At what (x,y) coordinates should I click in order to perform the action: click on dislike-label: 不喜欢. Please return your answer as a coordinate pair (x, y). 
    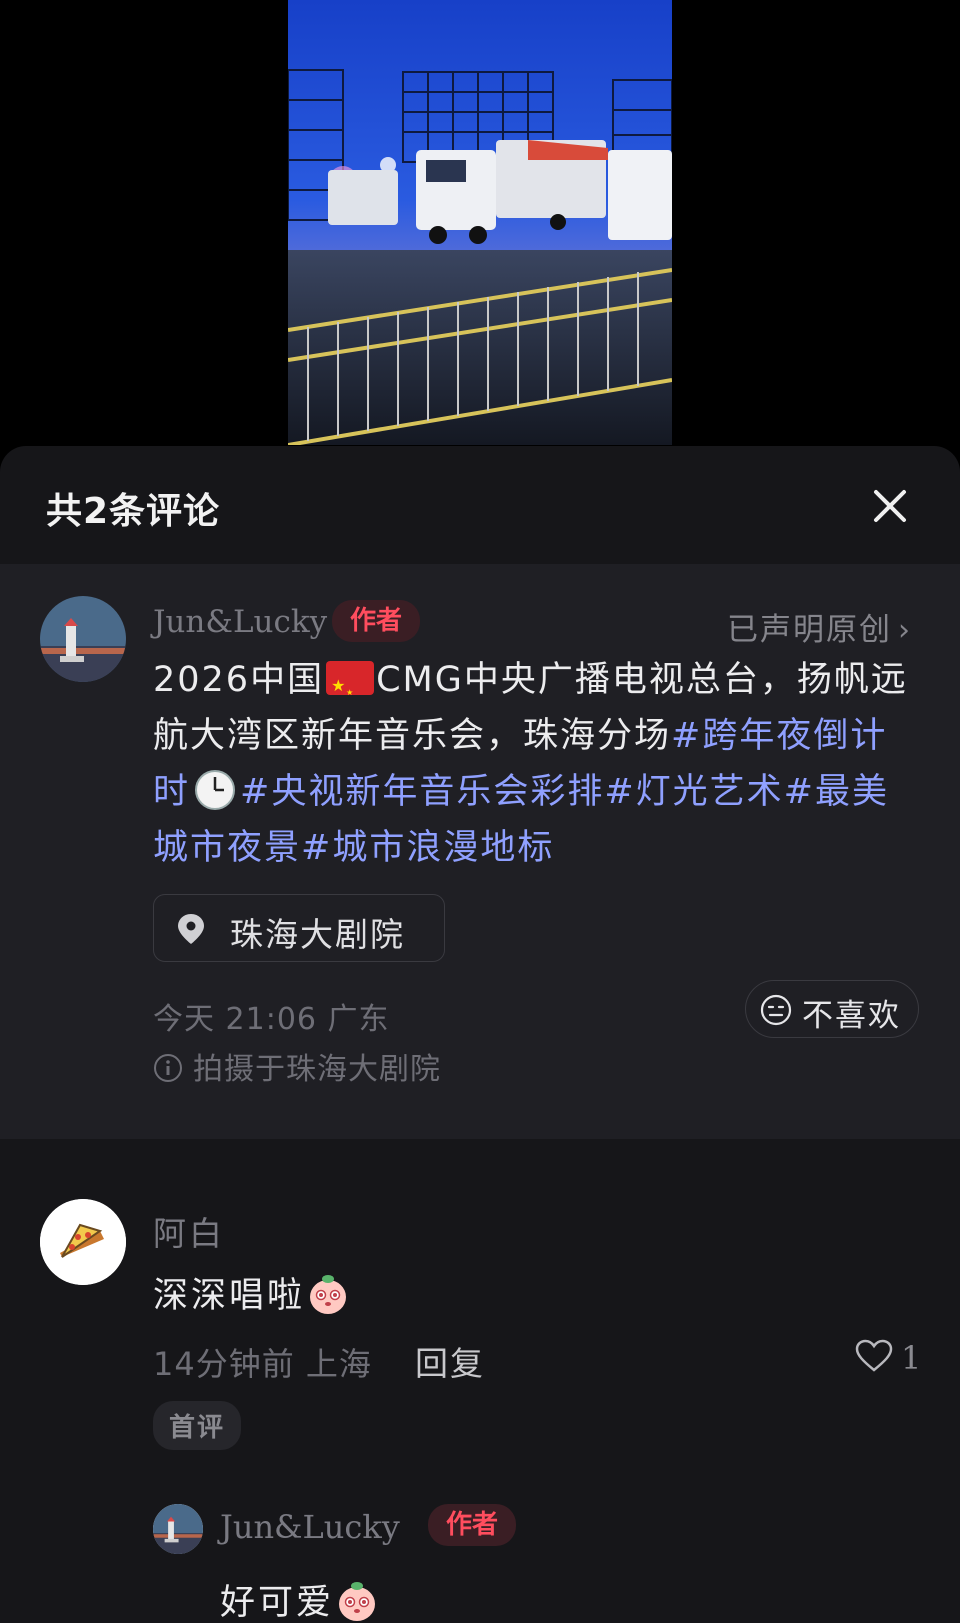
    Looking at the image, I should click on (851, 1016).